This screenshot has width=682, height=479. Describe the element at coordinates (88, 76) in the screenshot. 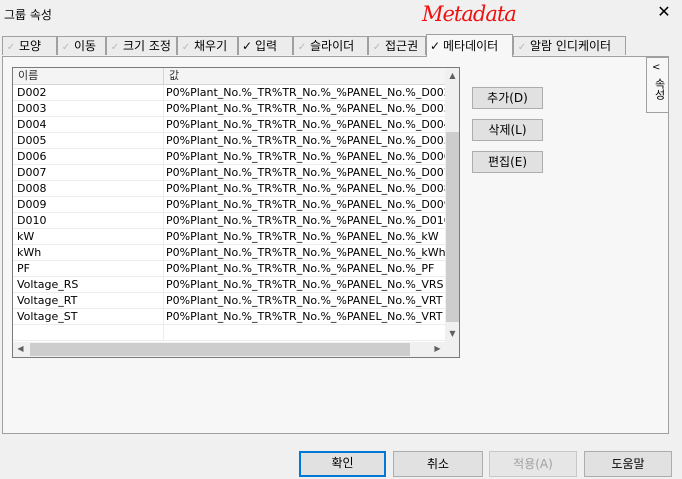

I see `column-header-name: 이름` at that location.